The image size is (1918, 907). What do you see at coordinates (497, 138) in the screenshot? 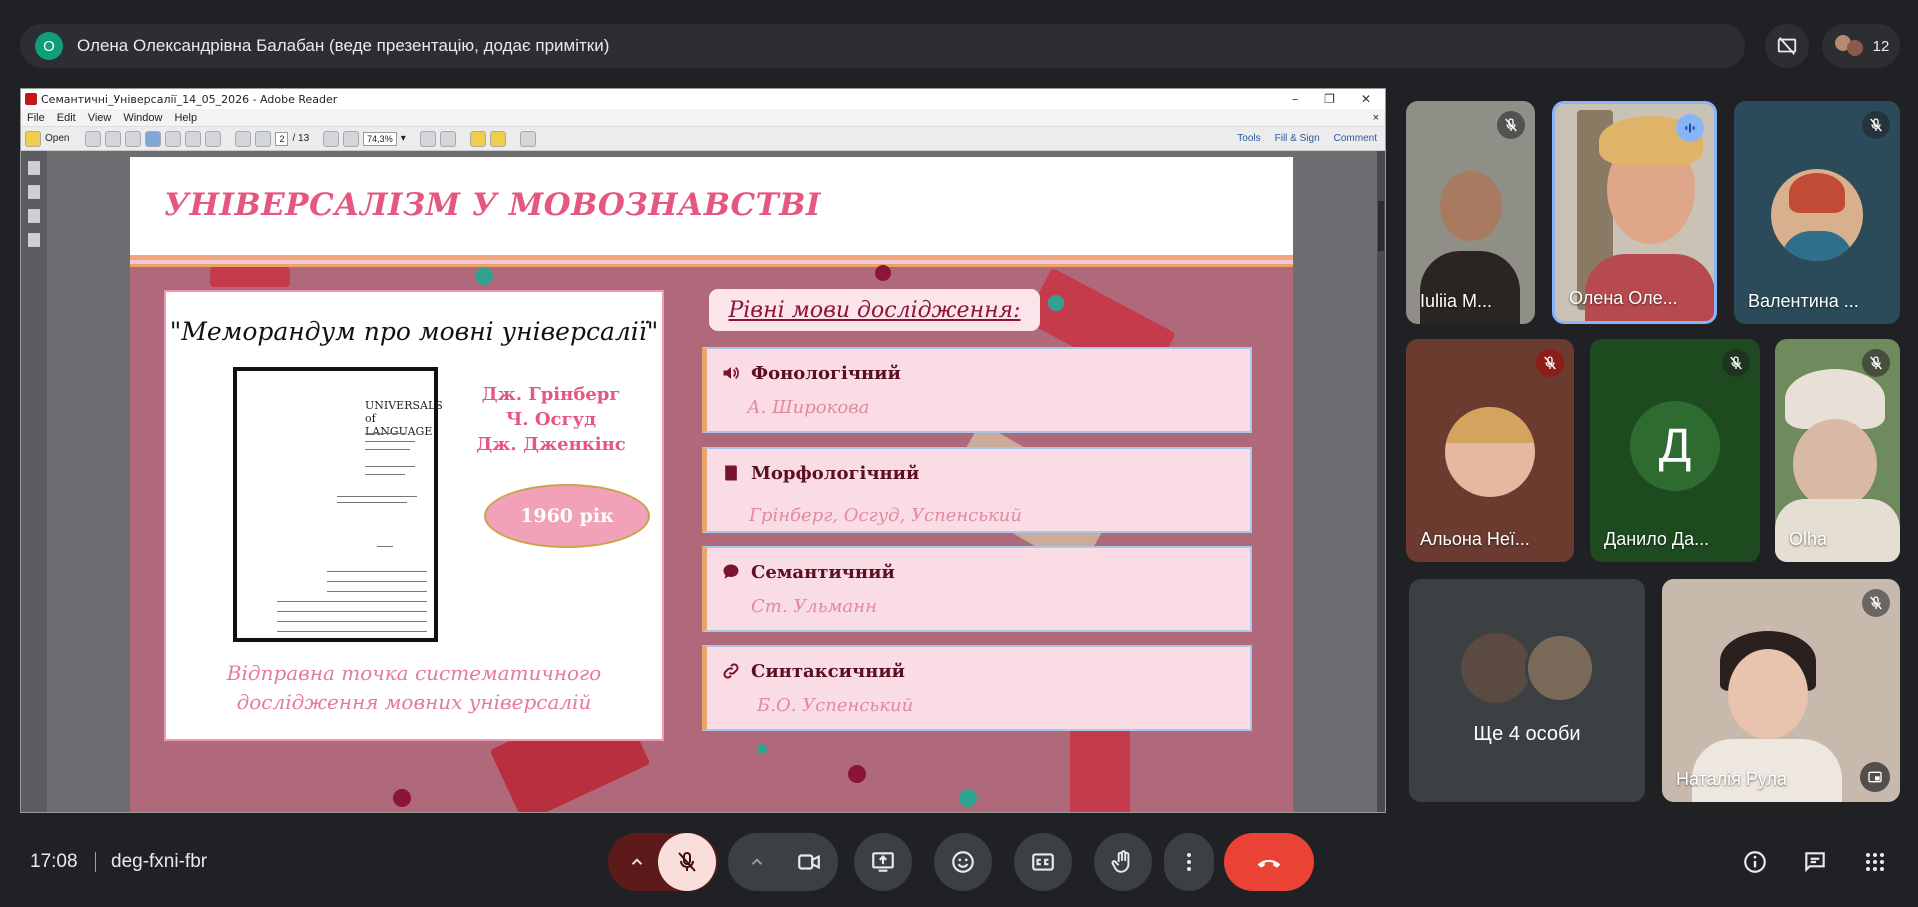
I see `highlight-icon` at bounding box center [497, 138].